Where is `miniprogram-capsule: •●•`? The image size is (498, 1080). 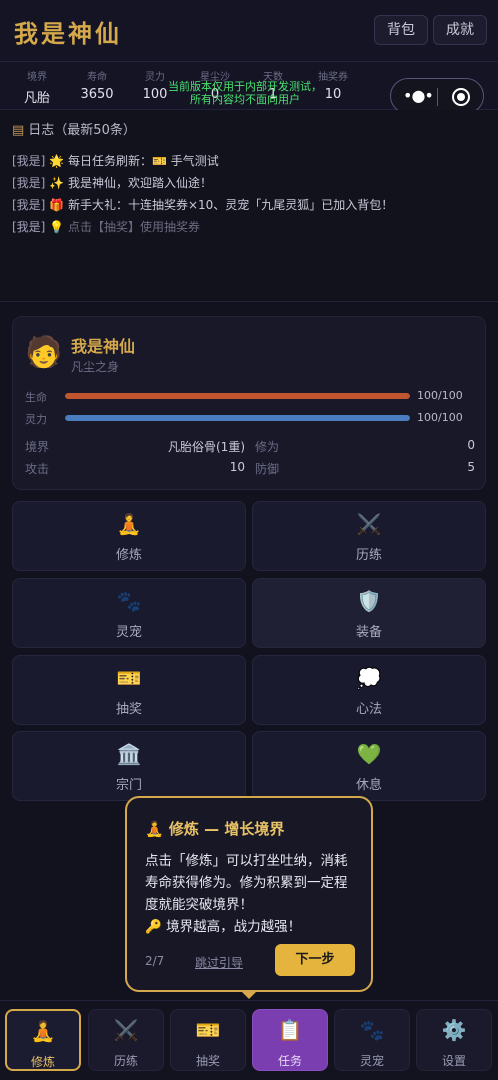
miniprogram-capsule: •●• is located at coordinates (437, 96).